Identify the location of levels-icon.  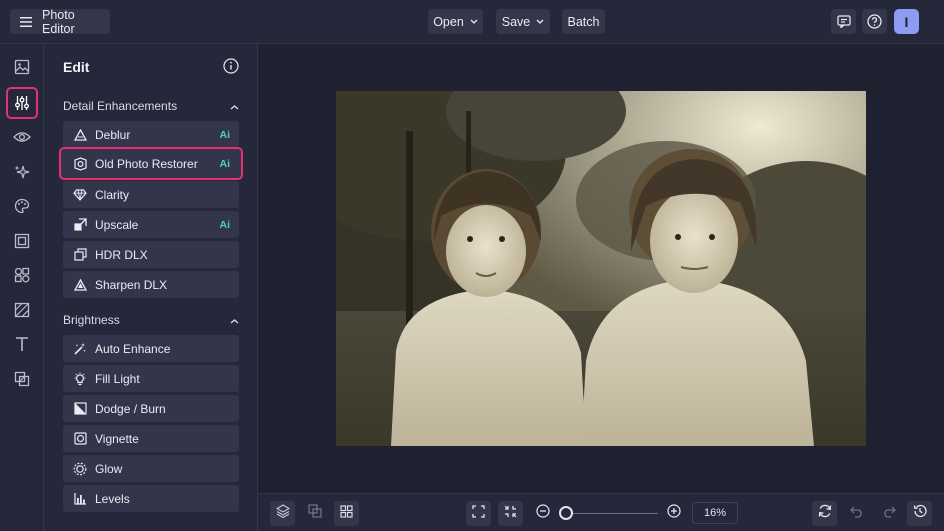
(80, 499).